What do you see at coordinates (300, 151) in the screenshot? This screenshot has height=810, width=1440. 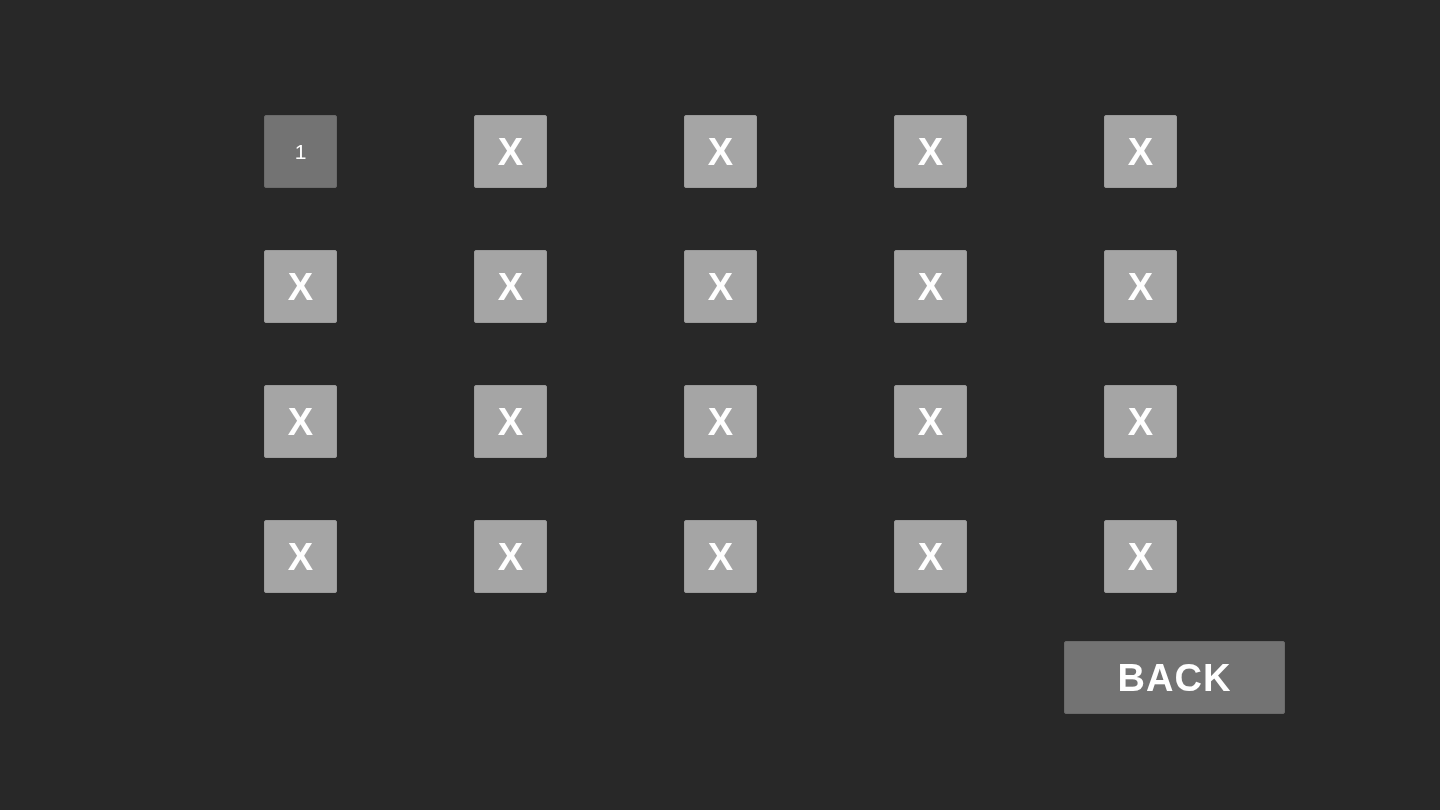 I see `level-tile: 1` at bounding box center [300, 151].